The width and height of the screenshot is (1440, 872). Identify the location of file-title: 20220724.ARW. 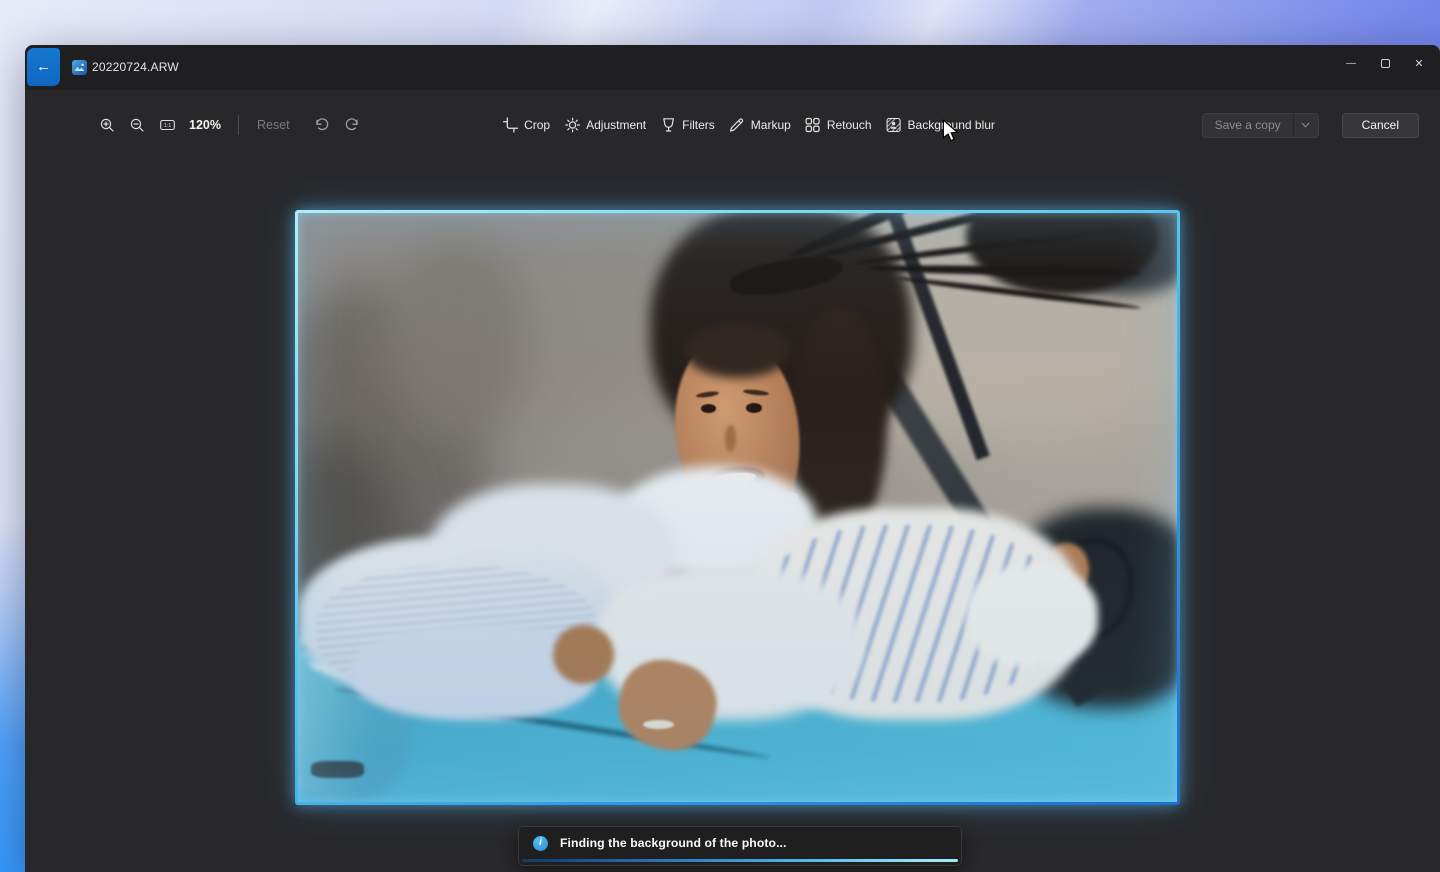
(135, 67).